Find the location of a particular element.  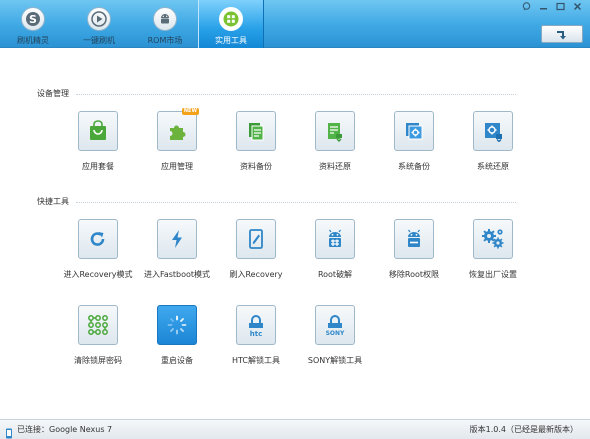

tool-htc-unlock: htc HTC解锁工具 is located at coordinates (256, 335).